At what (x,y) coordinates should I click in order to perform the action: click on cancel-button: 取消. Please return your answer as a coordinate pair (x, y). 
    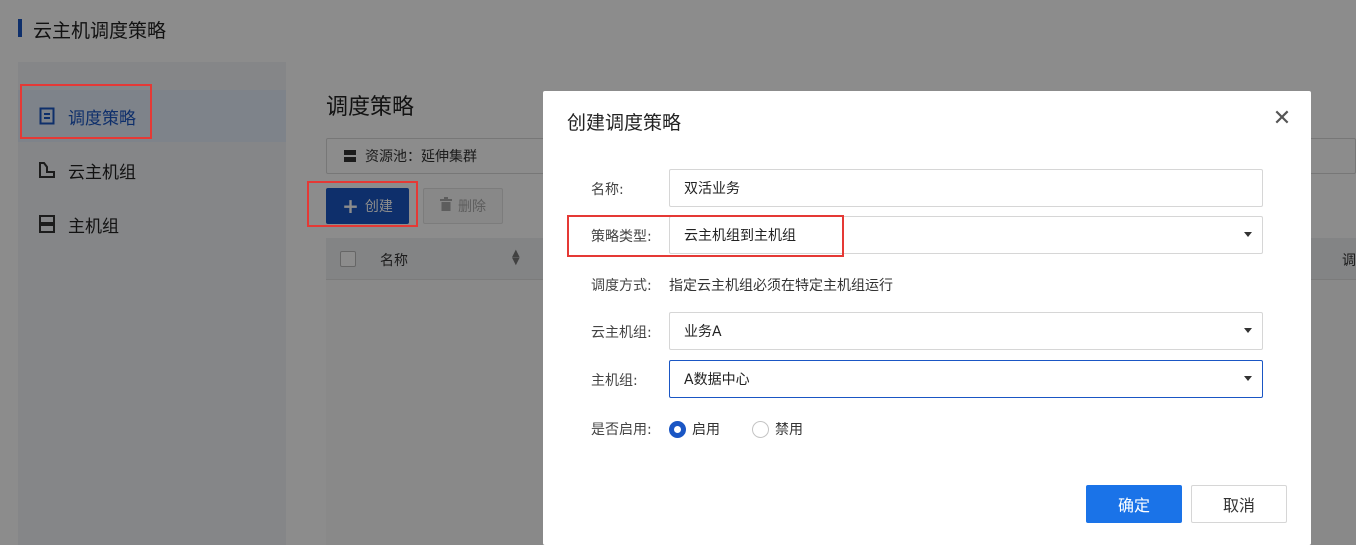
    Looking at the image, I should click on (1239, 504).